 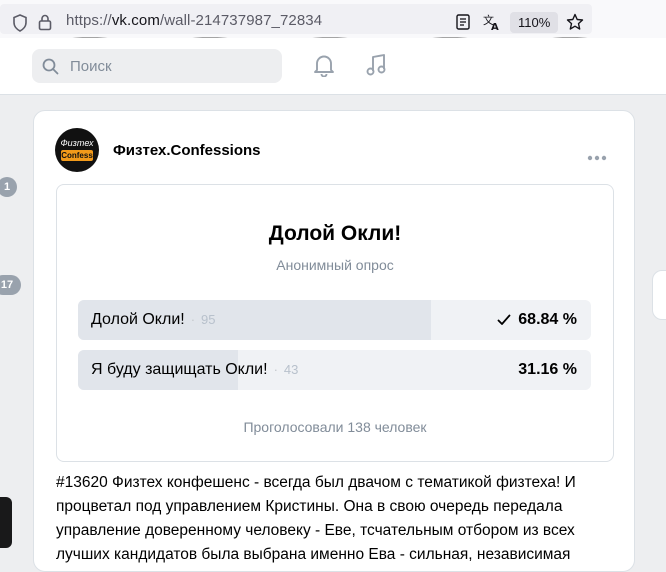 What do you see at coordinates (6, 522) in the screenshot?
I see `left-dark-panel` at bounding box center [6, 522].